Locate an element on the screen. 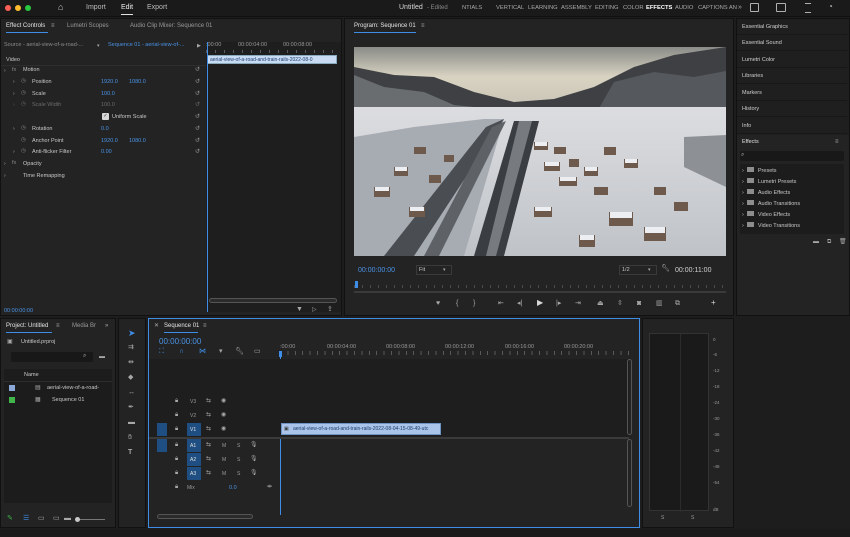  captions-icon: ▭ is located at coordinates (257, 352).